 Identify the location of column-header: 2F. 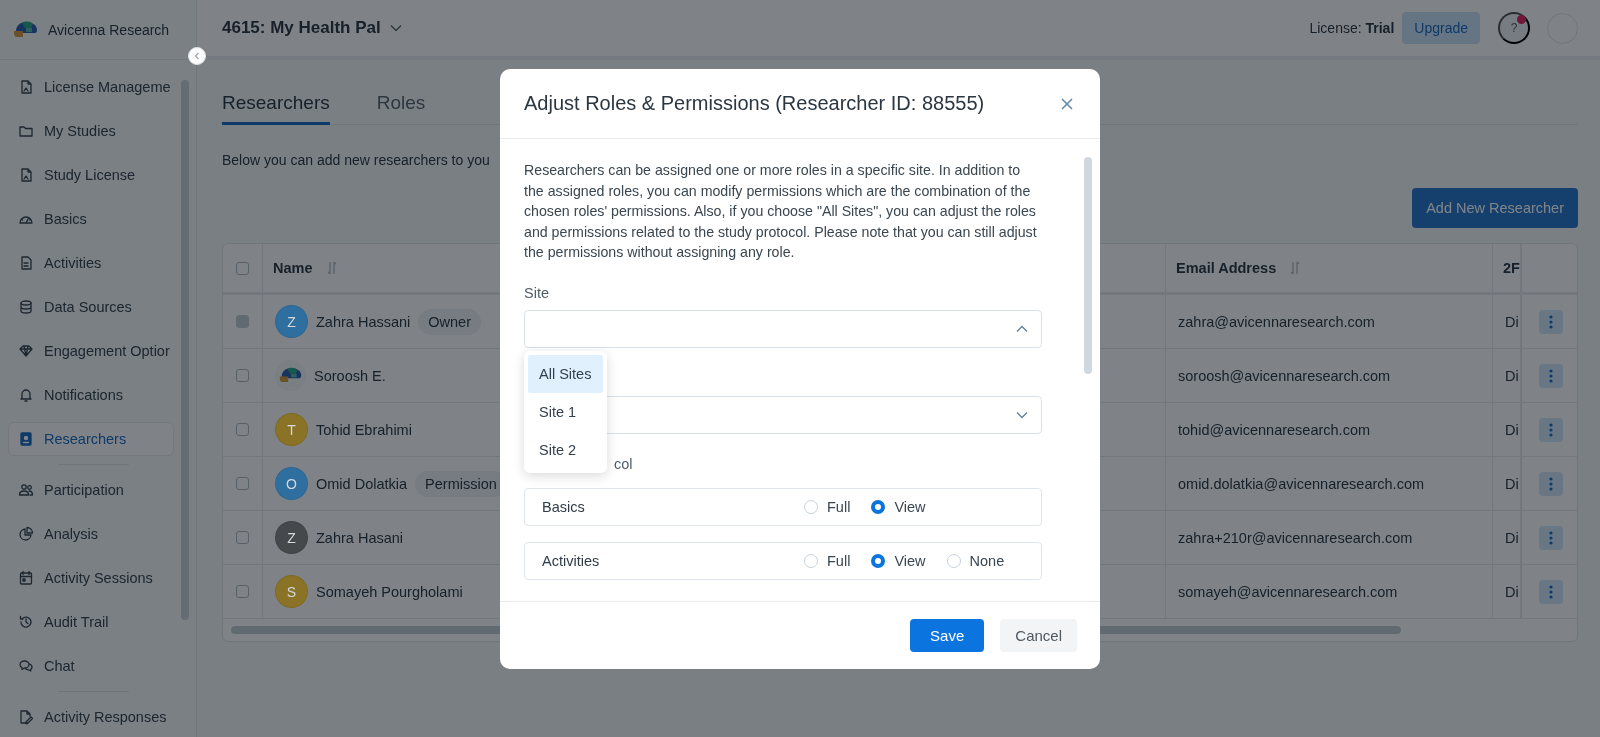
(1511, 268).